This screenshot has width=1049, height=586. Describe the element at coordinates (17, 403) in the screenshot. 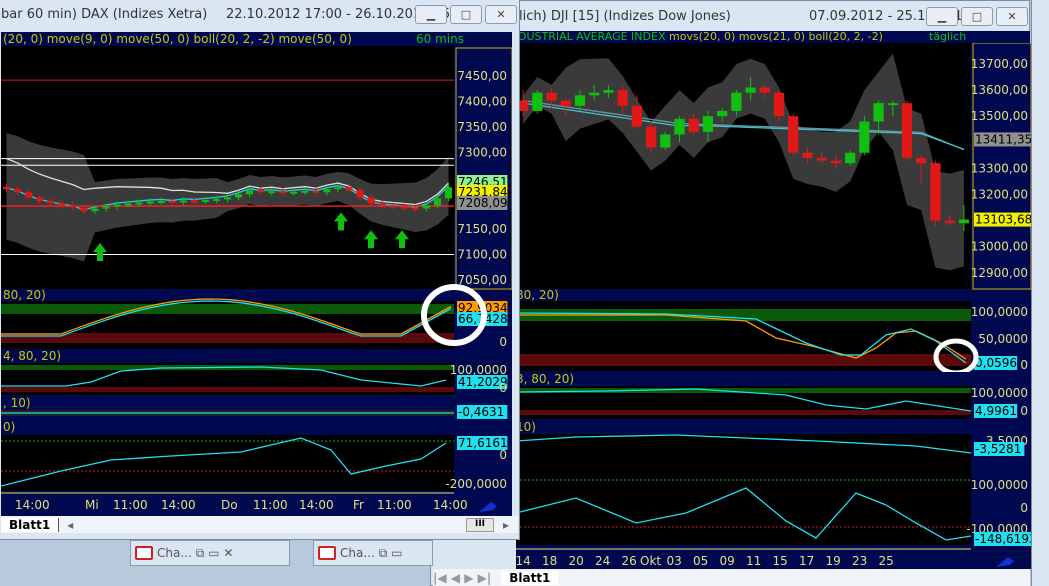

I see `osc3-label: , 10)` at that location.